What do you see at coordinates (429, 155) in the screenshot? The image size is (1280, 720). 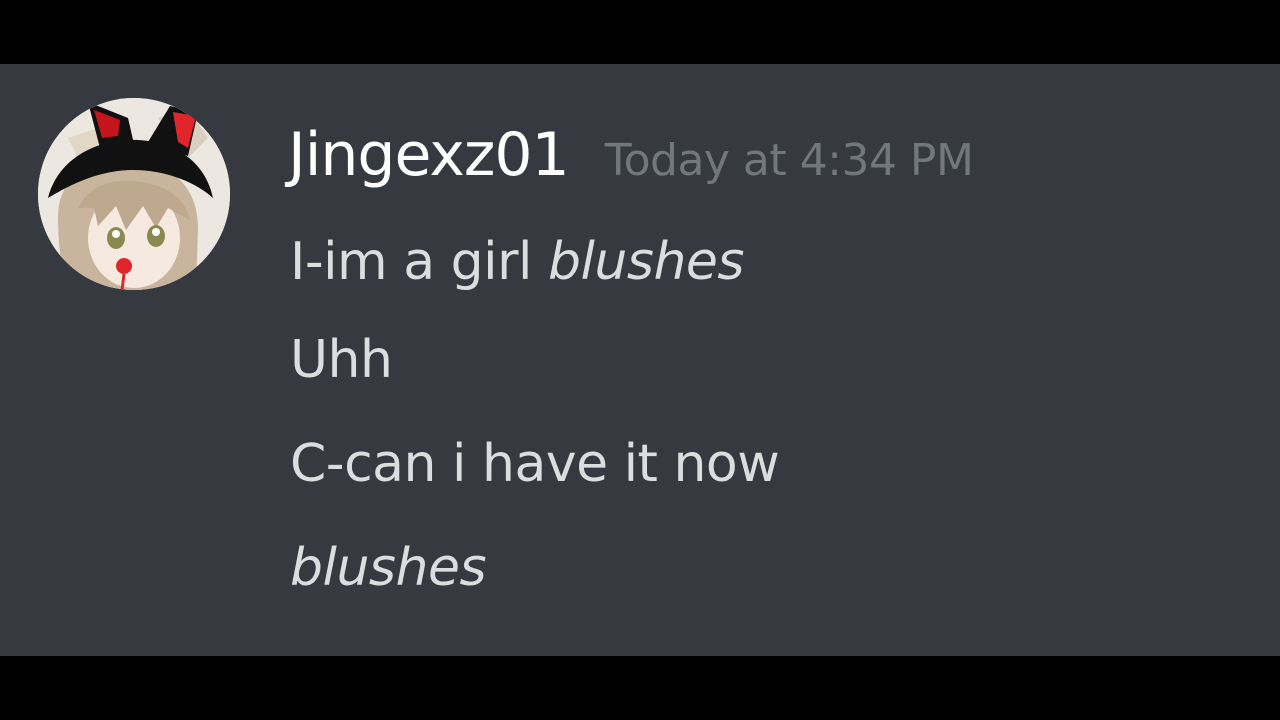 I see `username: Jingexz01` at bounding box center [429, 155].